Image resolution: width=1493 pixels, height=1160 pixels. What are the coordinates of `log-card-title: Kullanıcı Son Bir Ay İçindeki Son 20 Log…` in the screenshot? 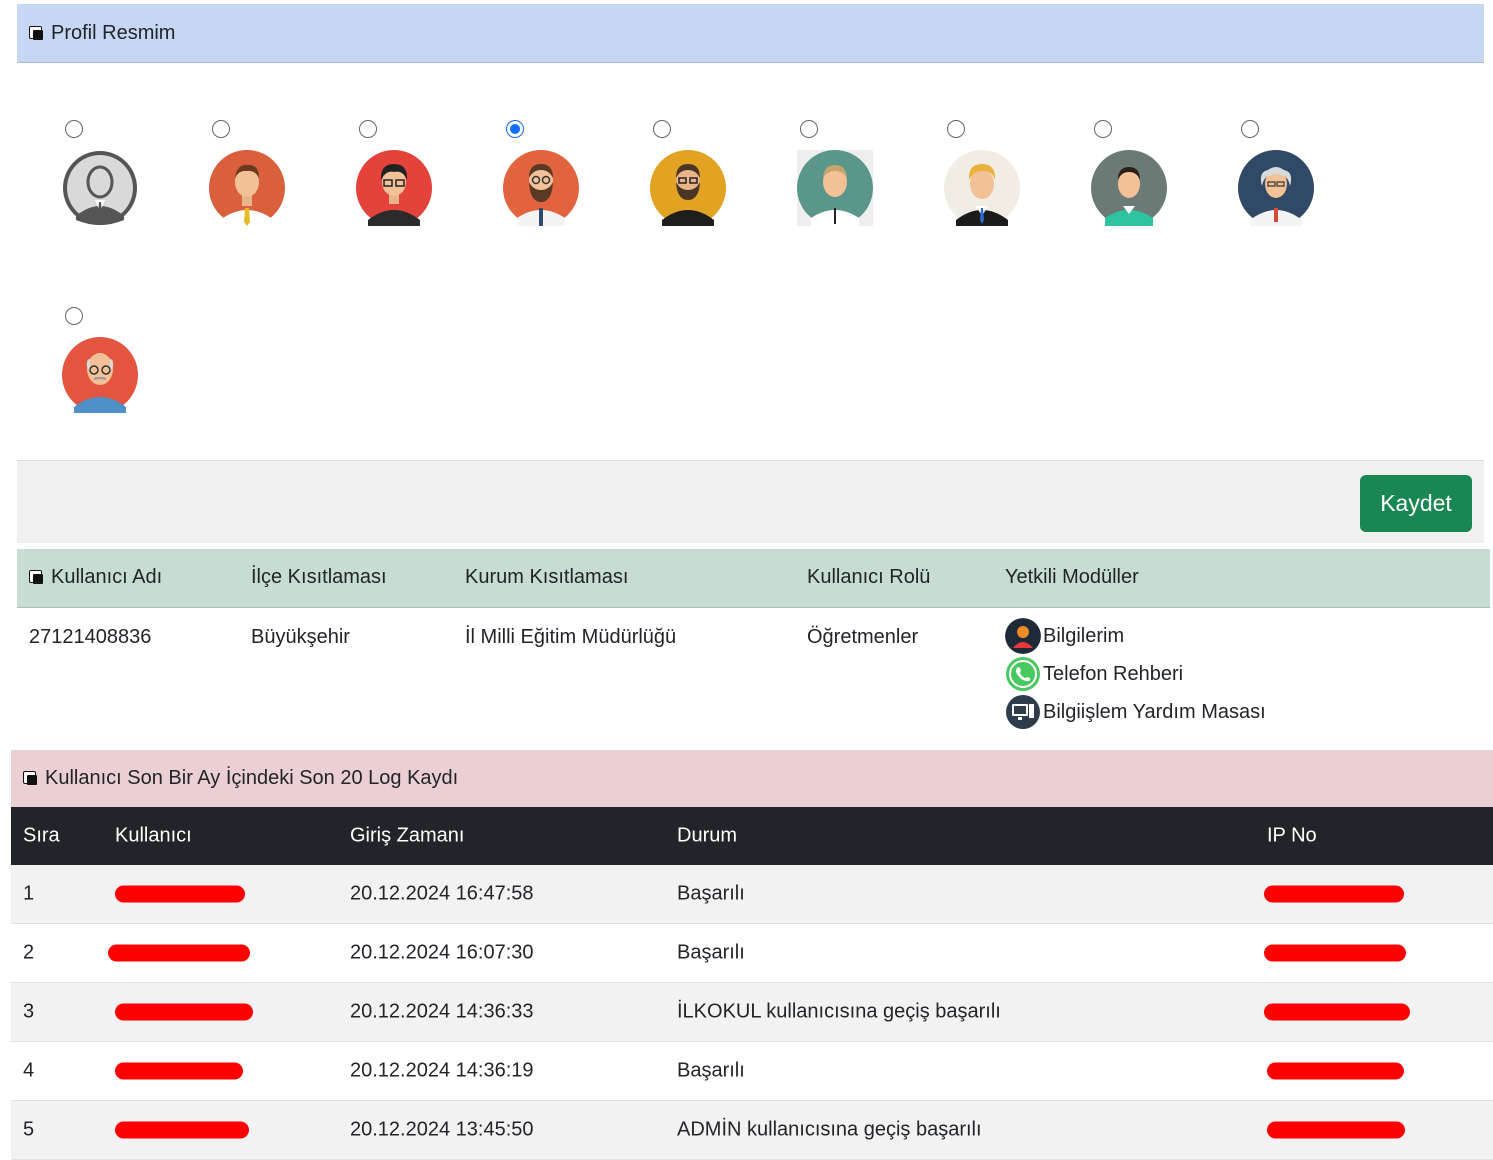 It's located at (252, 778).